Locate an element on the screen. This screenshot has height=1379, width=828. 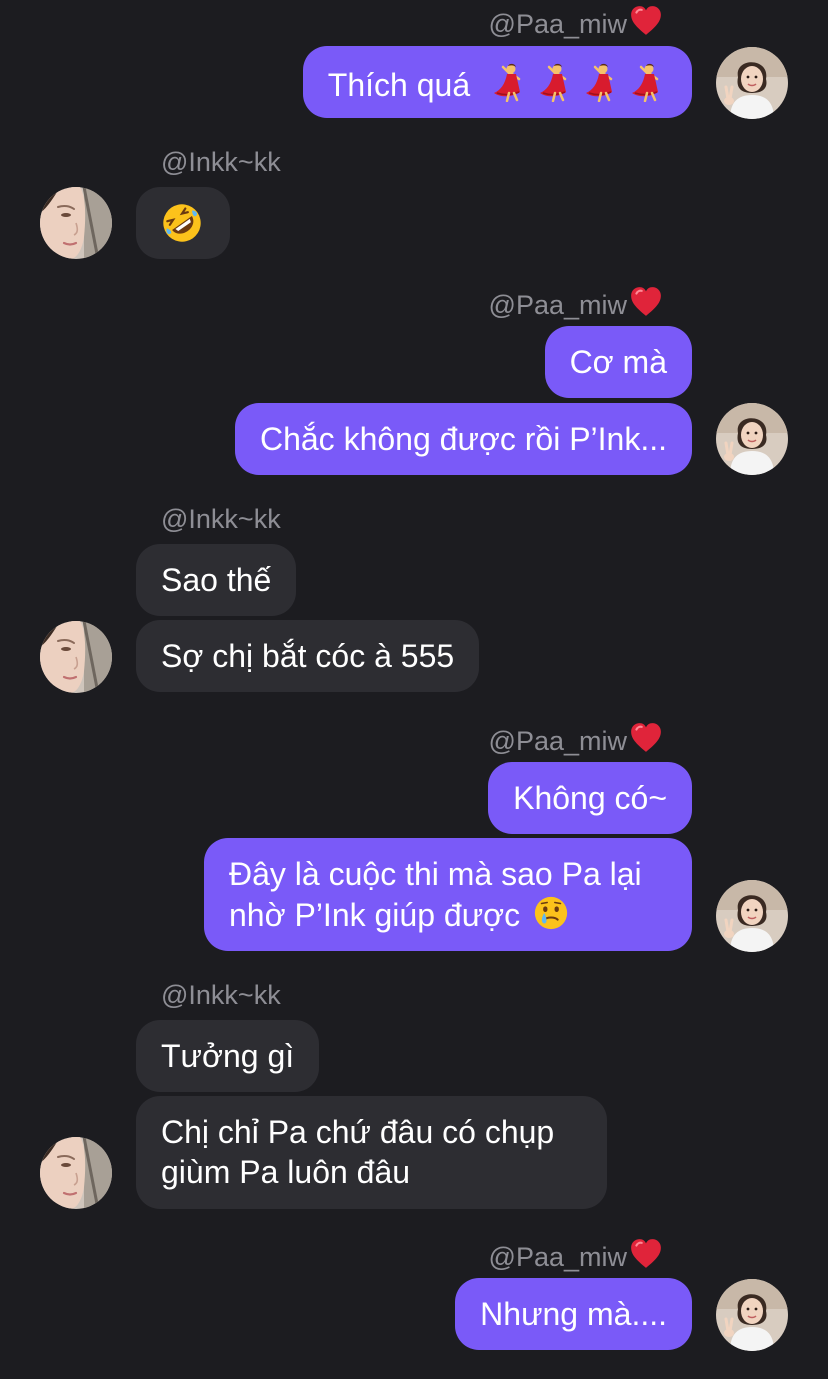
message-bubble-received: Tưởng gì is located at coordinates (228, 1056).